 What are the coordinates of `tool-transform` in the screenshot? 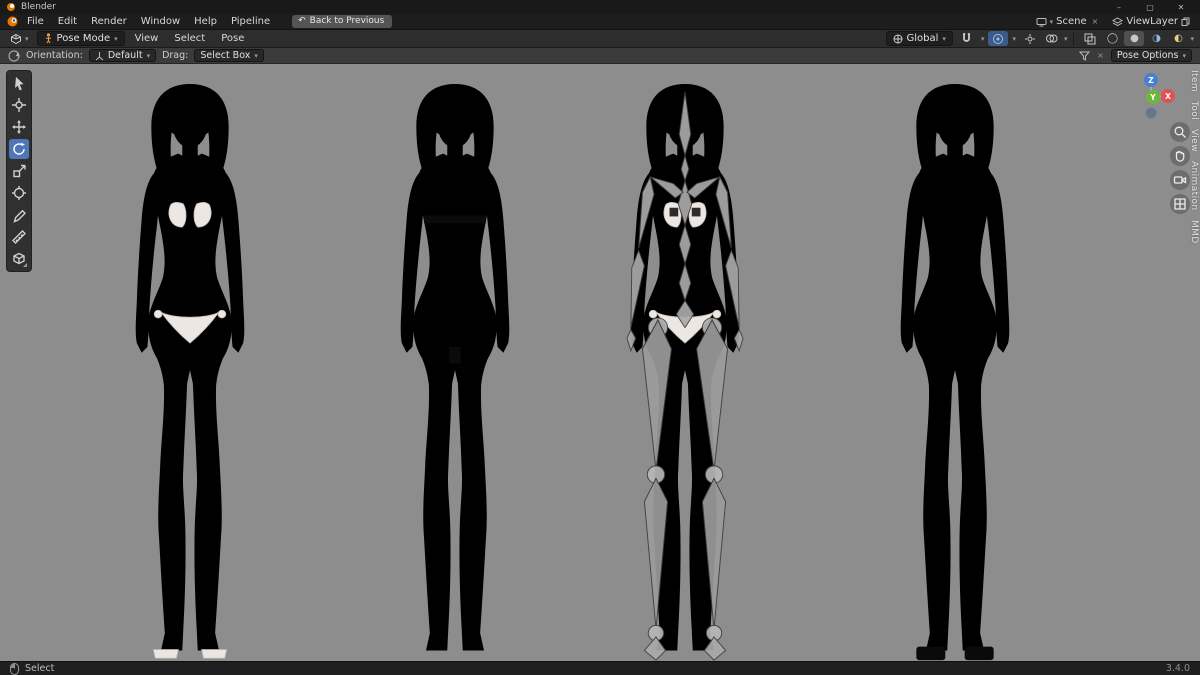 It's located at (19, 193).